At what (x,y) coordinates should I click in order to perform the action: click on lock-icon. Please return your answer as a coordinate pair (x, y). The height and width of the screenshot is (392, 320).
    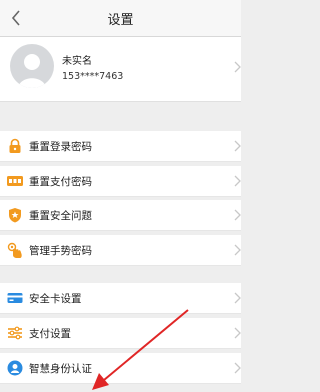
    Looking at the image, I should click on (15, 145).